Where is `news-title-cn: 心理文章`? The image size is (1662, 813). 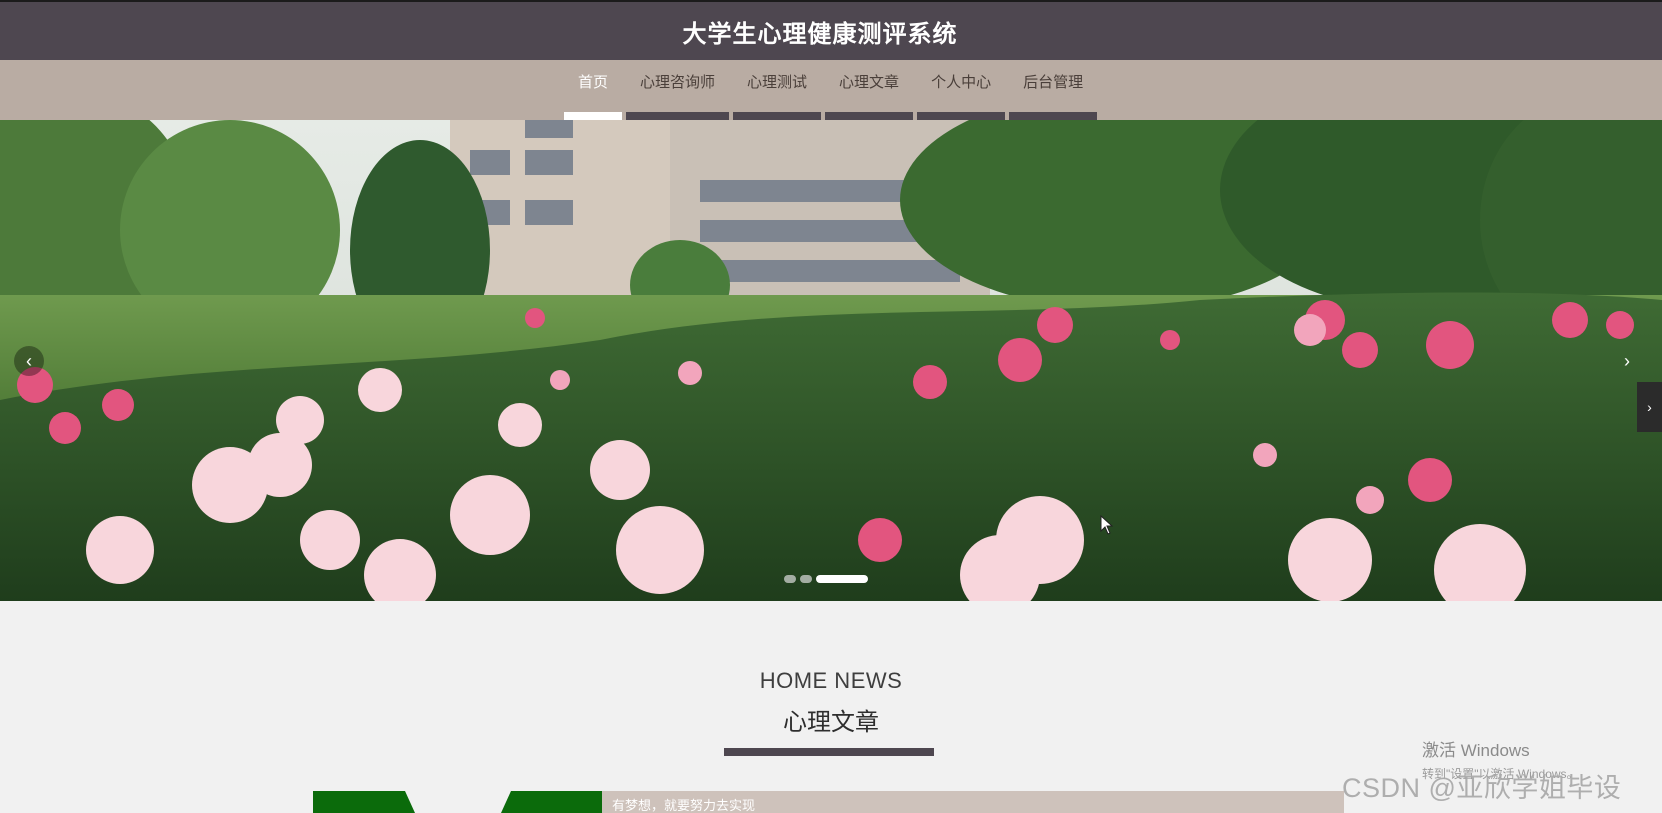
news-title-cn: 心理文章 is located at coordinates (831, 722).